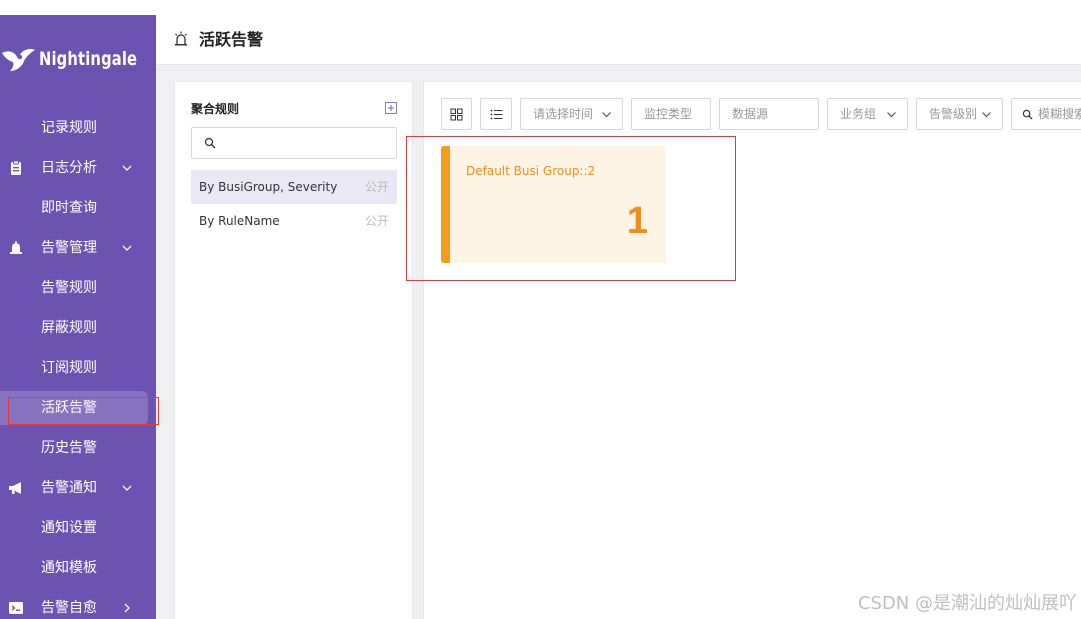 This screenshot has height=619, width=1081. Describe the element at coordinates (750, 114) in the screenshot. I see `datasource-placeholder: 数据源` at that location.